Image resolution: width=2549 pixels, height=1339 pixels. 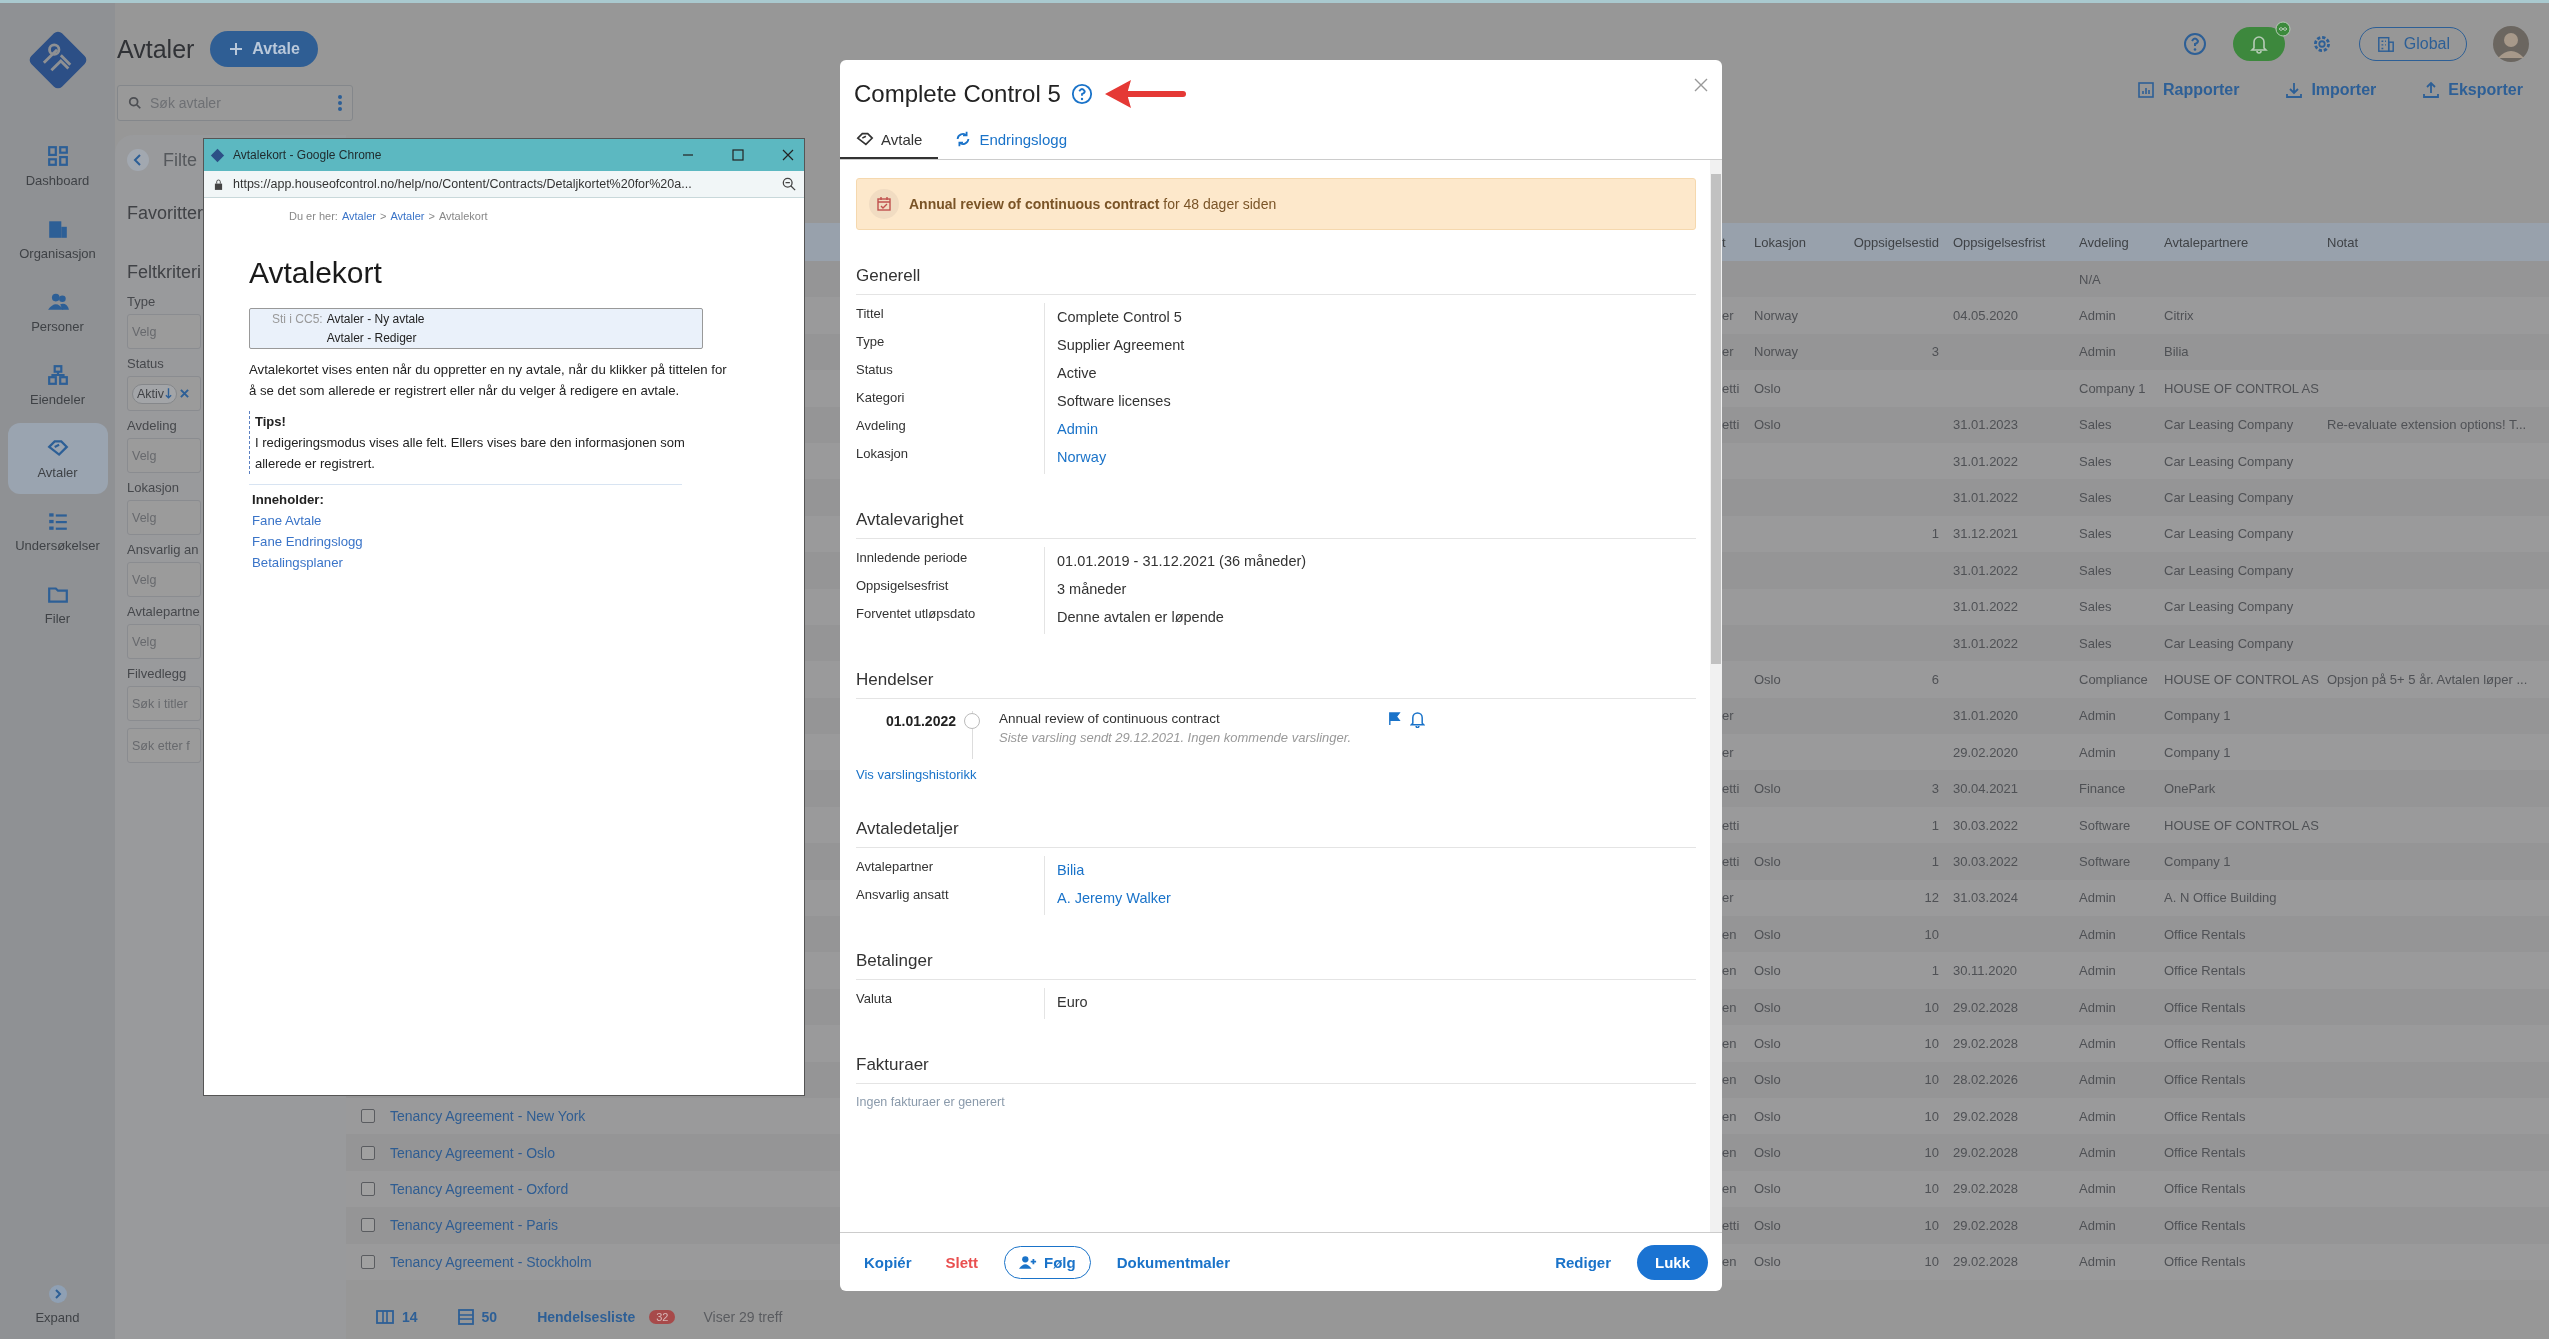 I want to click on field-link: A. Jeremy Walker, so click(x=1114, y=901).